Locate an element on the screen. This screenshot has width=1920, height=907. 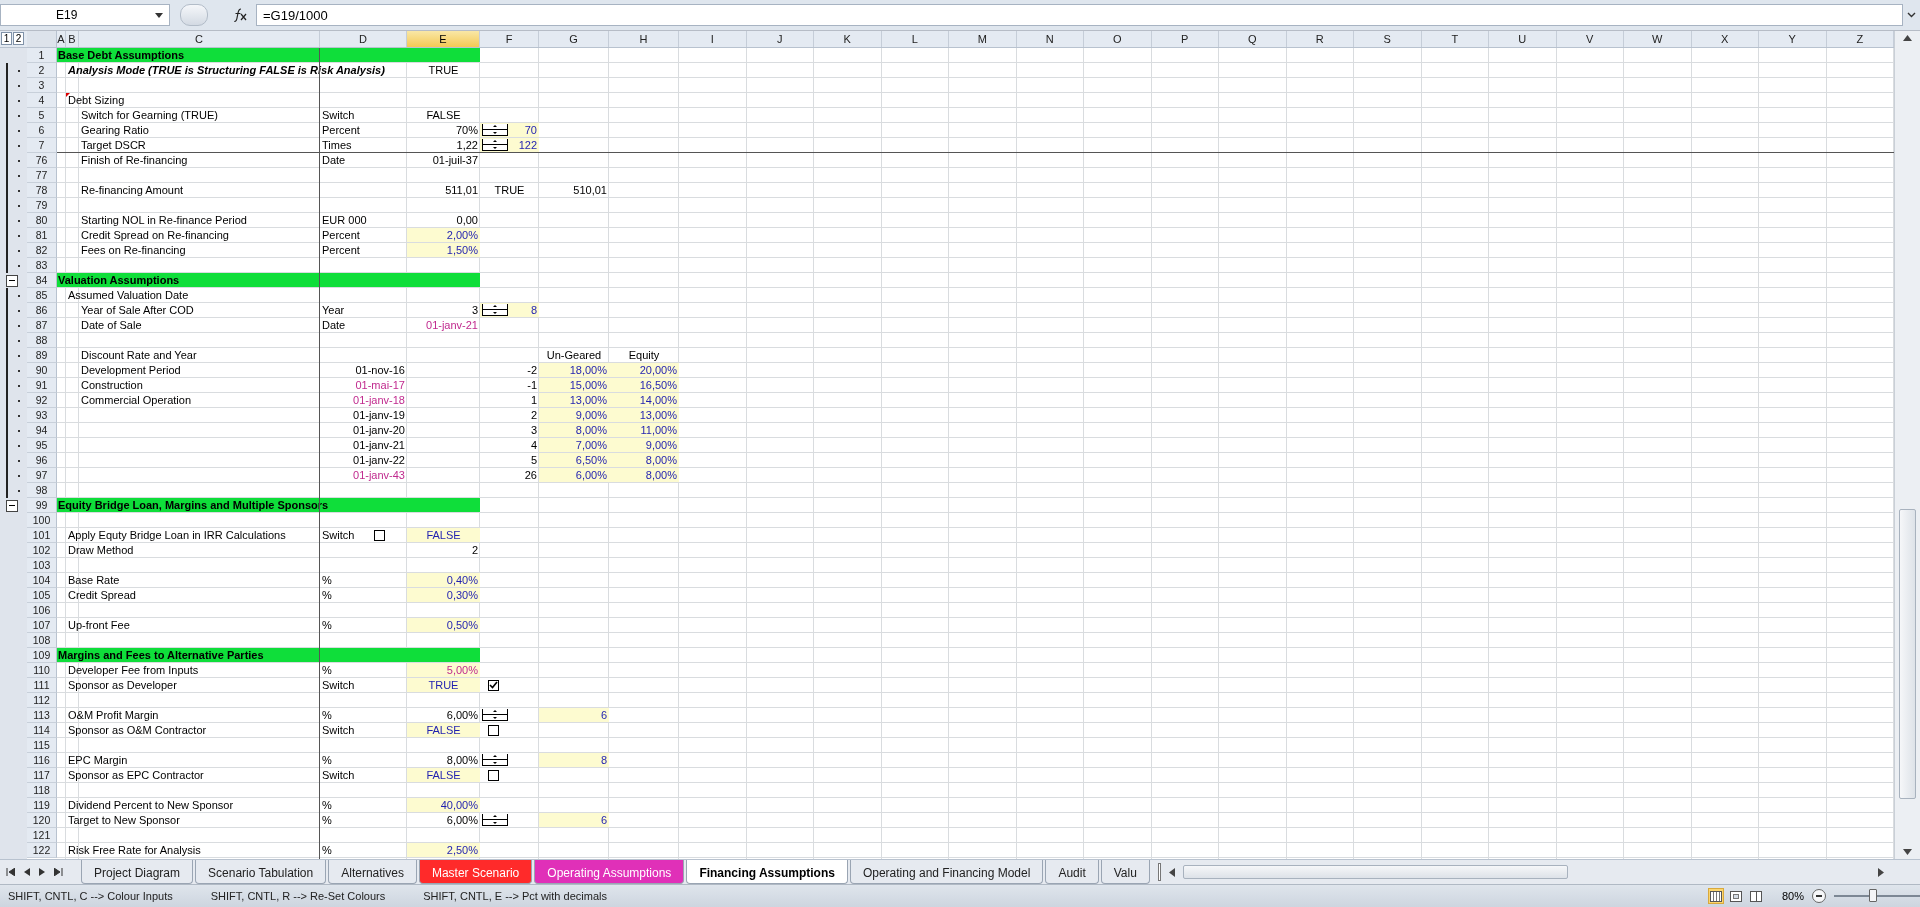
row-header: 121 is located at coordinates (42, 835).